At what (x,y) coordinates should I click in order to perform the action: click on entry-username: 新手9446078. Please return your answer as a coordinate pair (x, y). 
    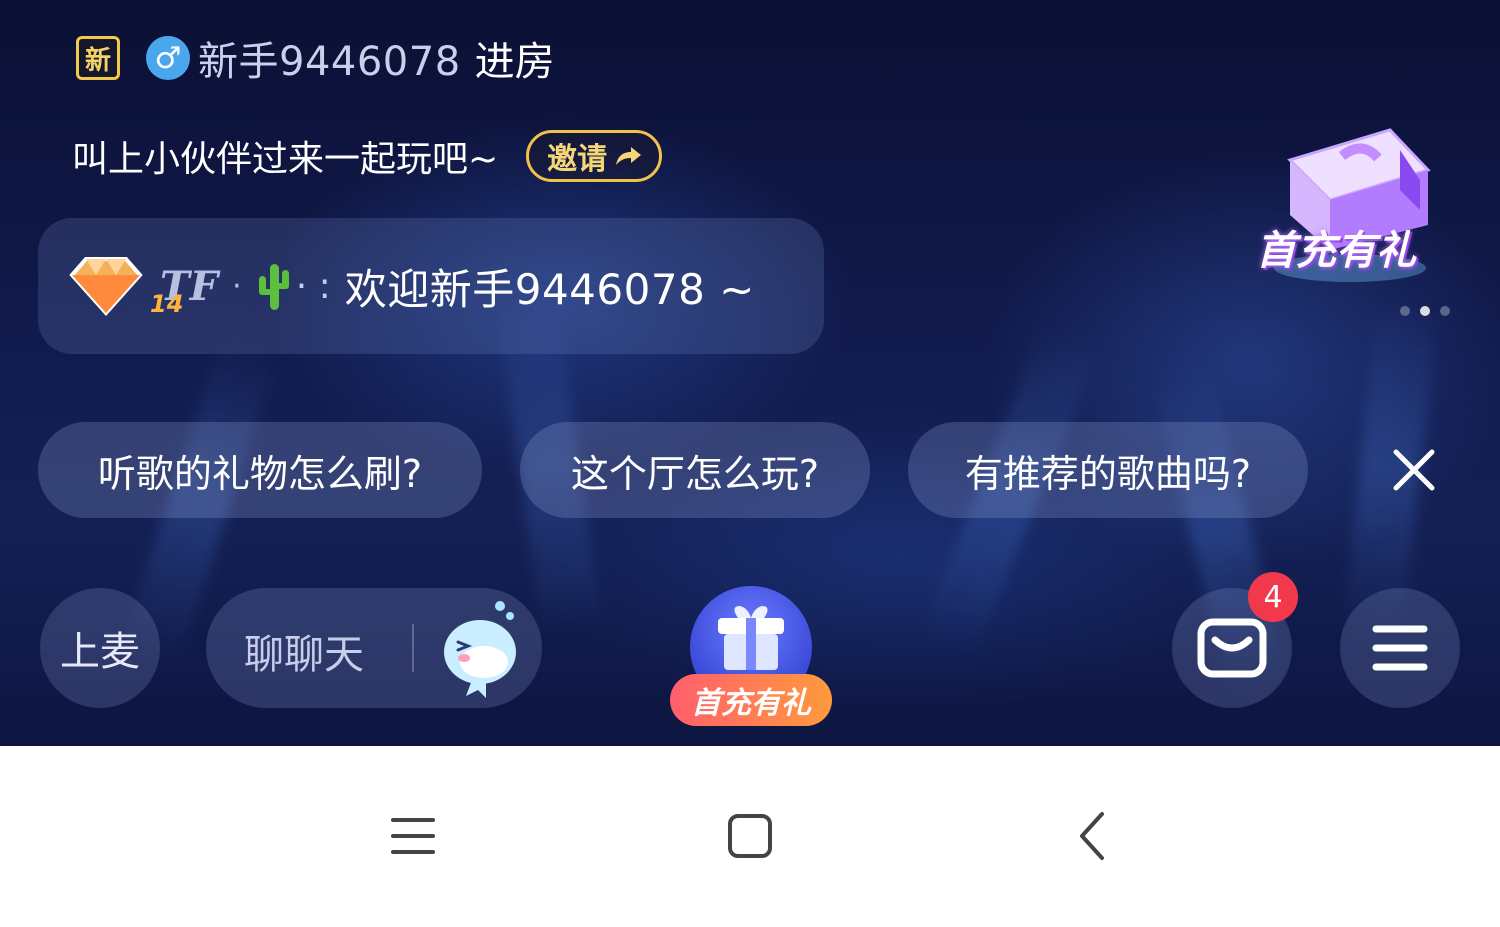
    Looking at the image, I should click on (329, 58).